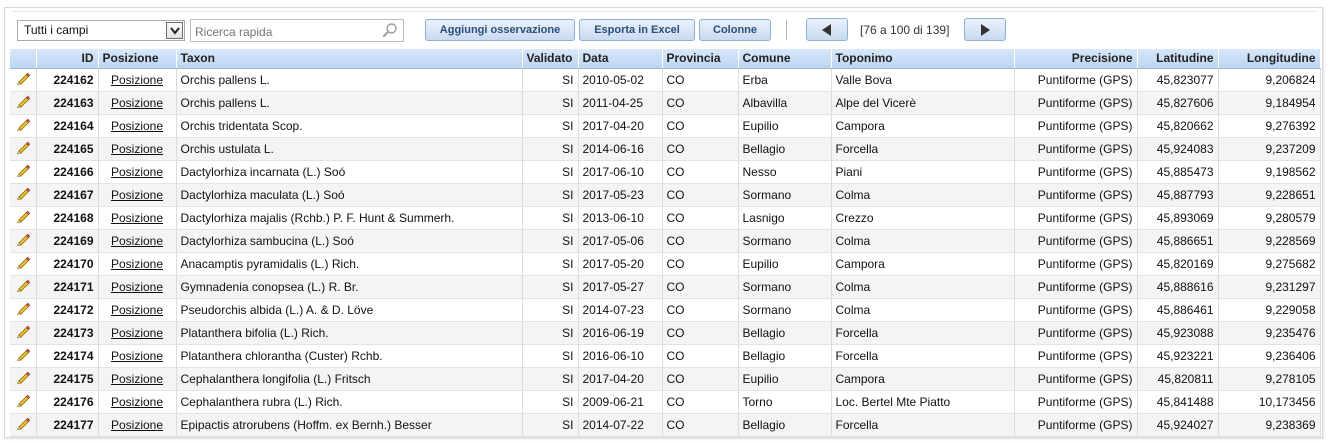 This screenshot has height=443, width=1328. I want to click on cell-id: 224175, so click(67, 379).